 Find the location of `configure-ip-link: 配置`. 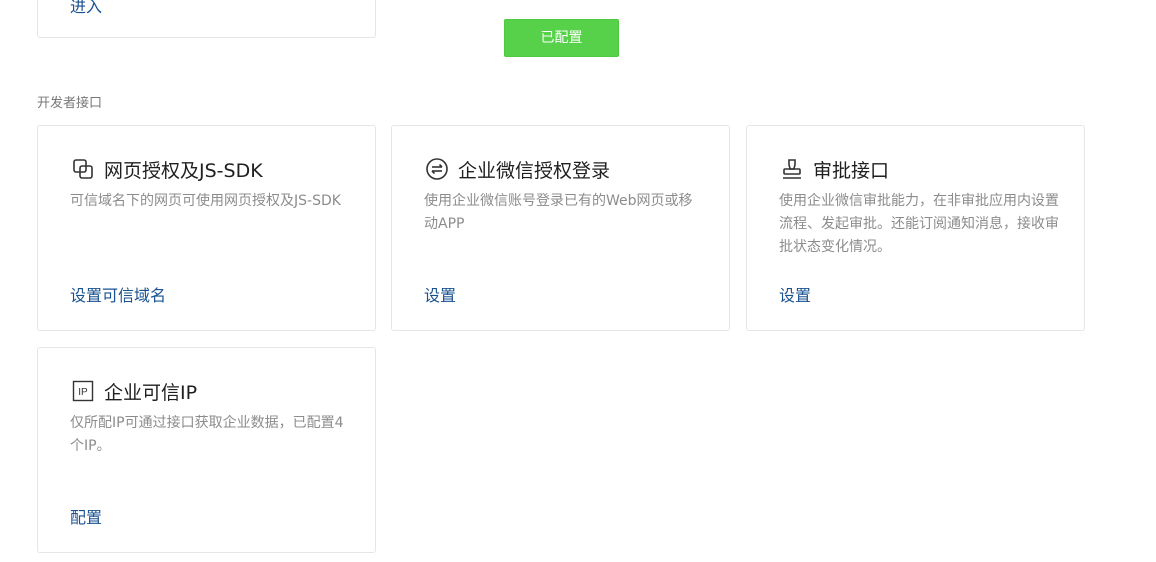

configure-ip-link: 配置 is located at coordinates (86, 516).